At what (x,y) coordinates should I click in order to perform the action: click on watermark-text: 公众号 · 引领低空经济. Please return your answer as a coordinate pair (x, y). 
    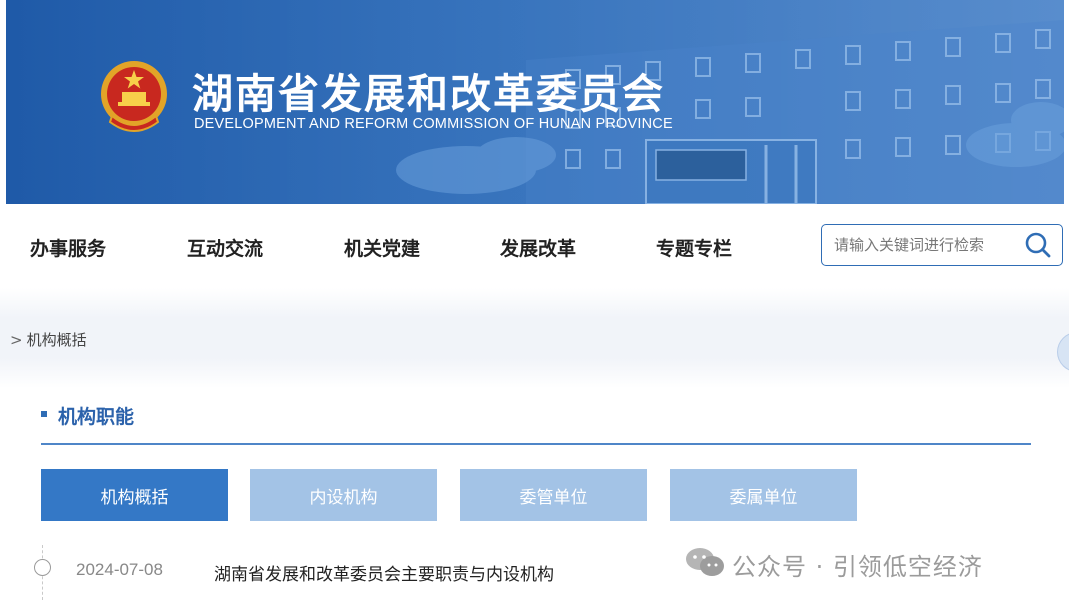
    Looking at the image, I should click on (857, 567).